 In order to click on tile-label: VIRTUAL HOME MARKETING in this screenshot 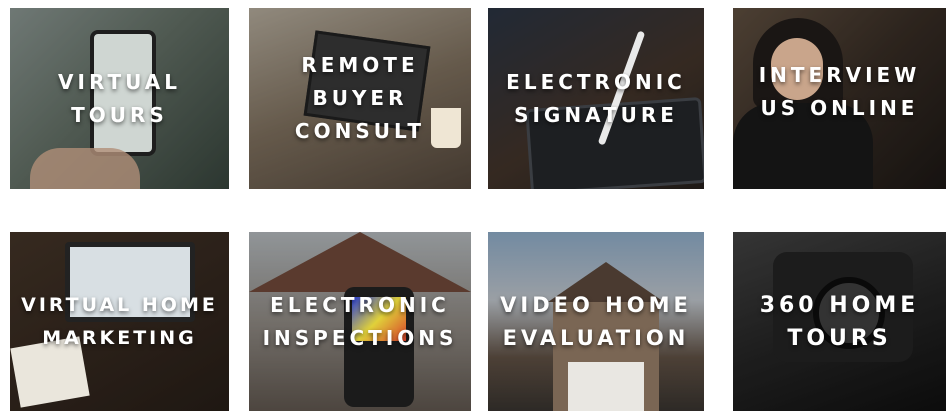, I will do `click(119, 322)`.